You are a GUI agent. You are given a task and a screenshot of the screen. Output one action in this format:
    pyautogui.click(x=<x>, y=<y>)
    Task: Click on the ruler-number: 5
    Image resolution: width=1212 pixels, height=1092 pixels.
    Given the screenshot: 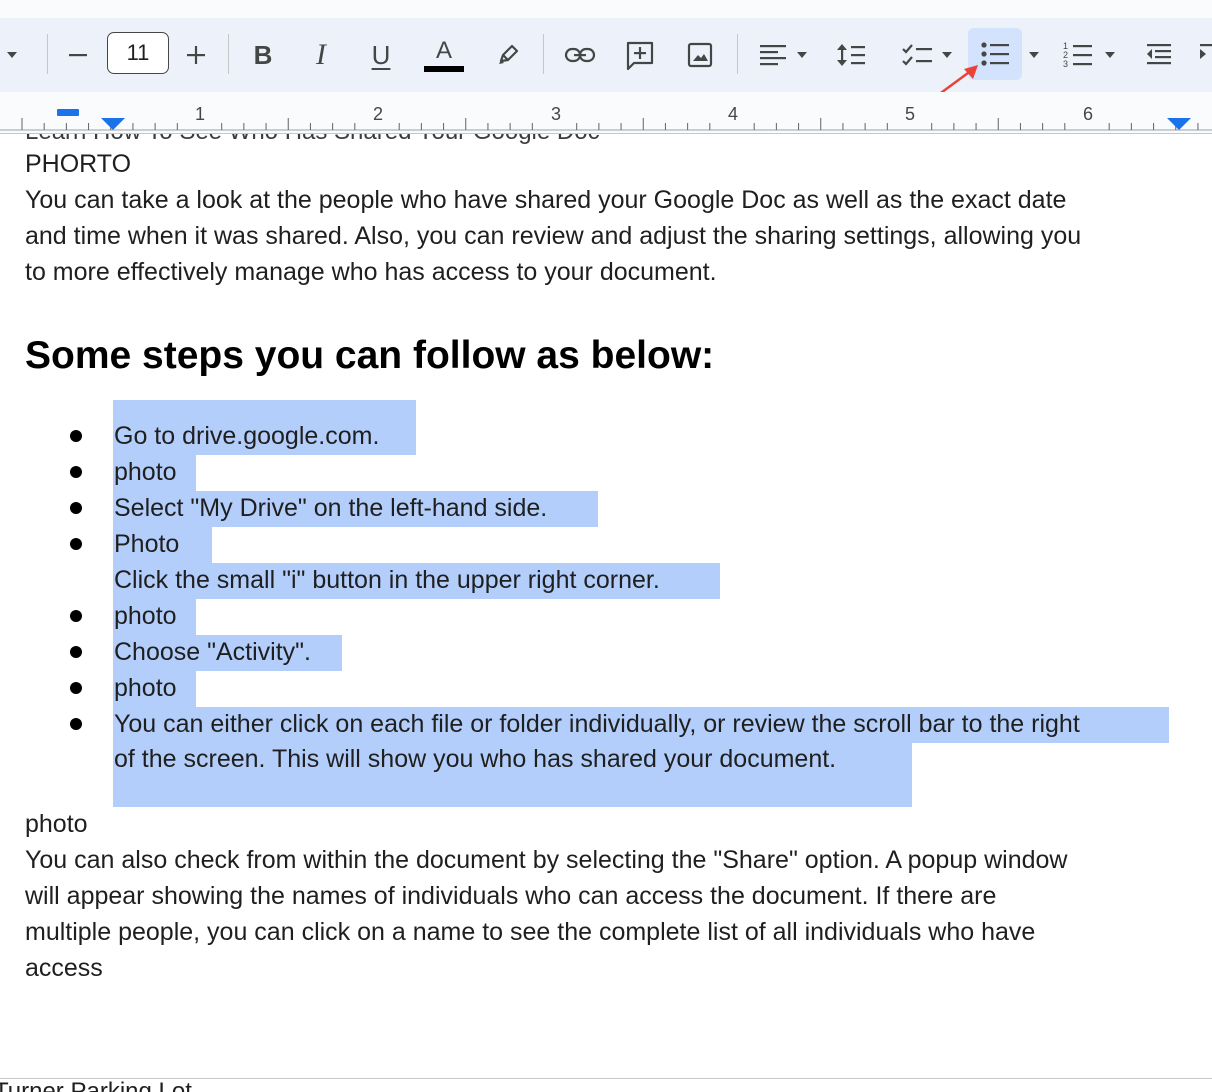 What is the action you would take?
    pyautogui.click(x=910, y=114)
    